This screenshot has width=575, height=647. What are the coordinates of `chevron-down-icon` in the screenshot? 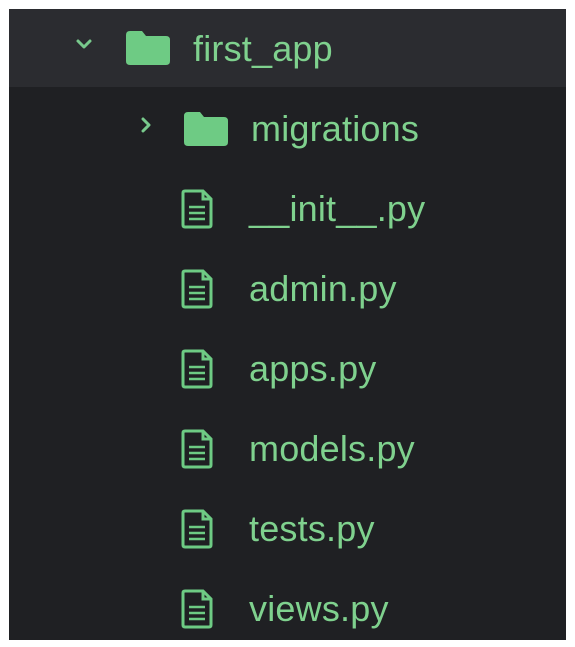 It's located at (84, 44).